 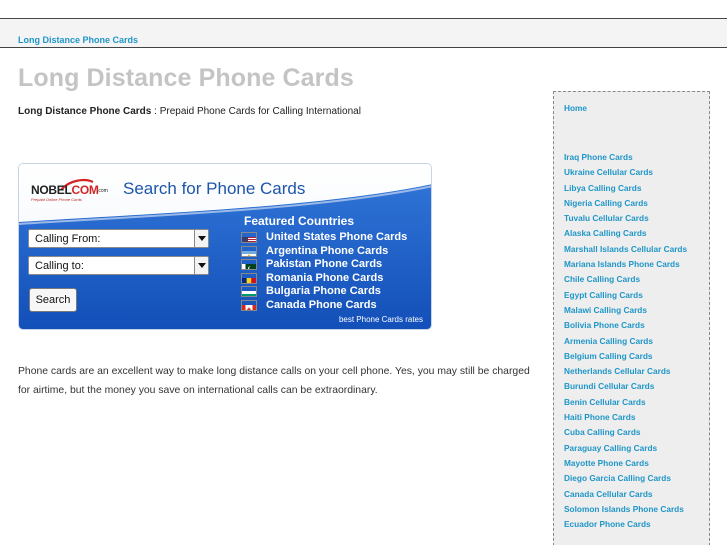 I want to click on sidebar-list-item: Chile Calling Cards, so click(x=636, y=279).